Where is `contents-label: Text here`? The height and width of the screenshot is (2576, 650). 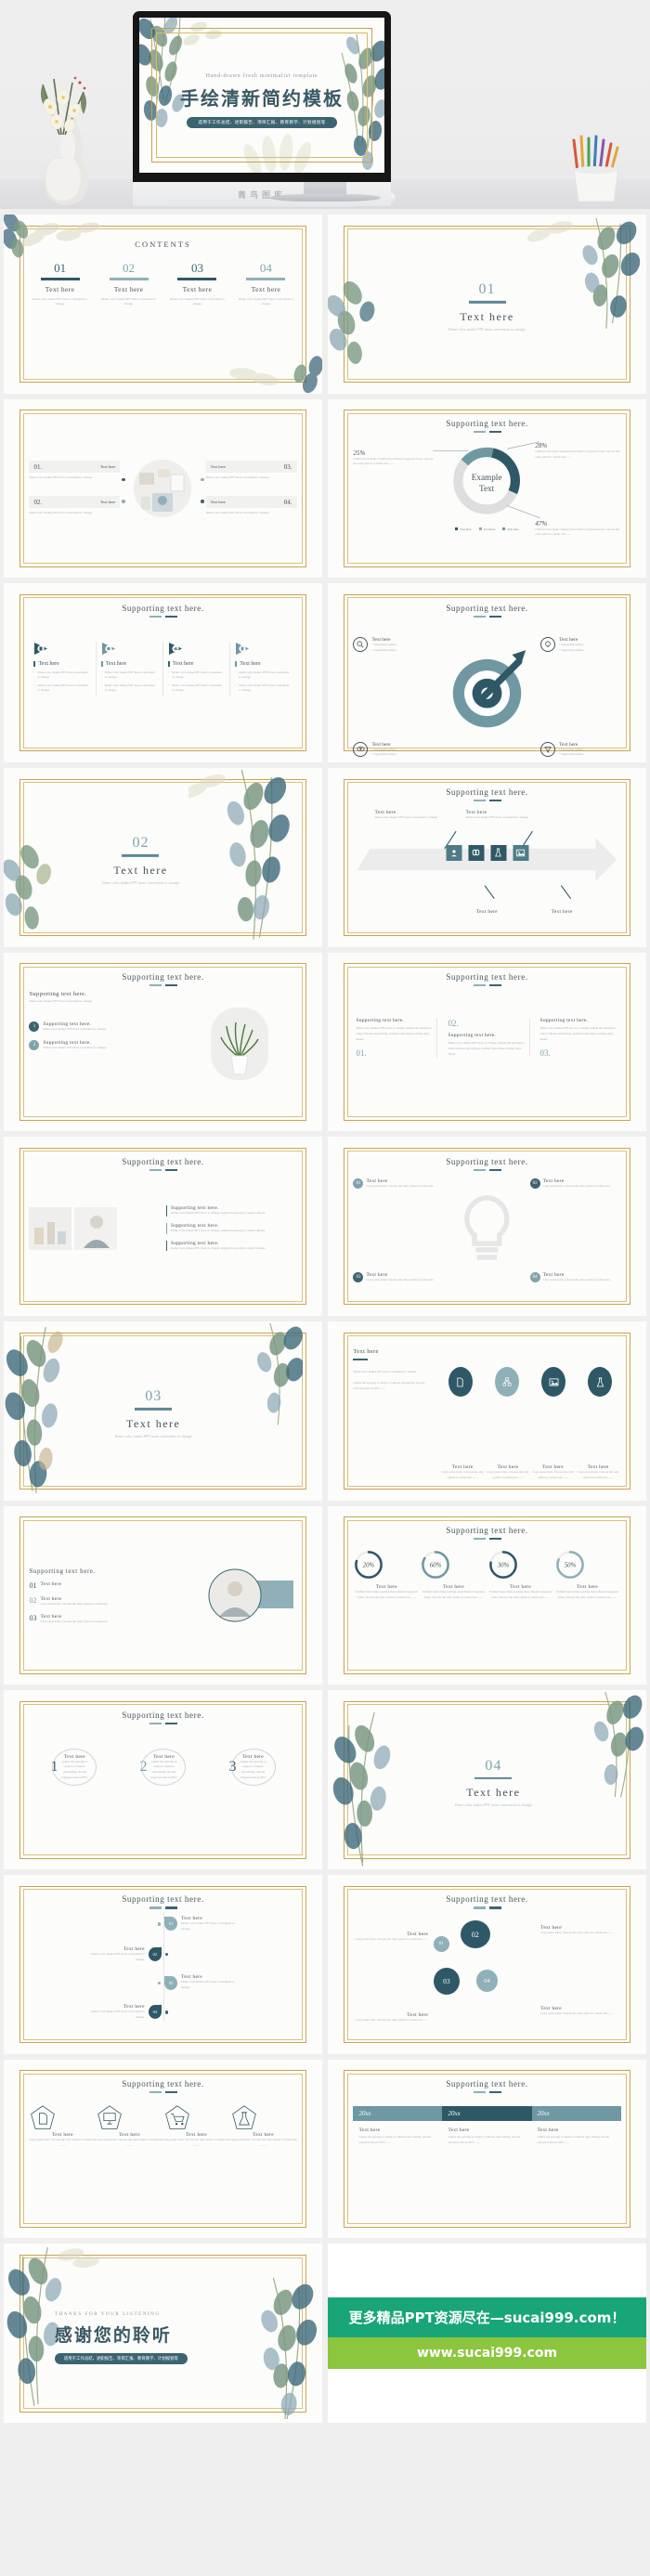
contents-label: Text here is located at coordinates (128, 288).